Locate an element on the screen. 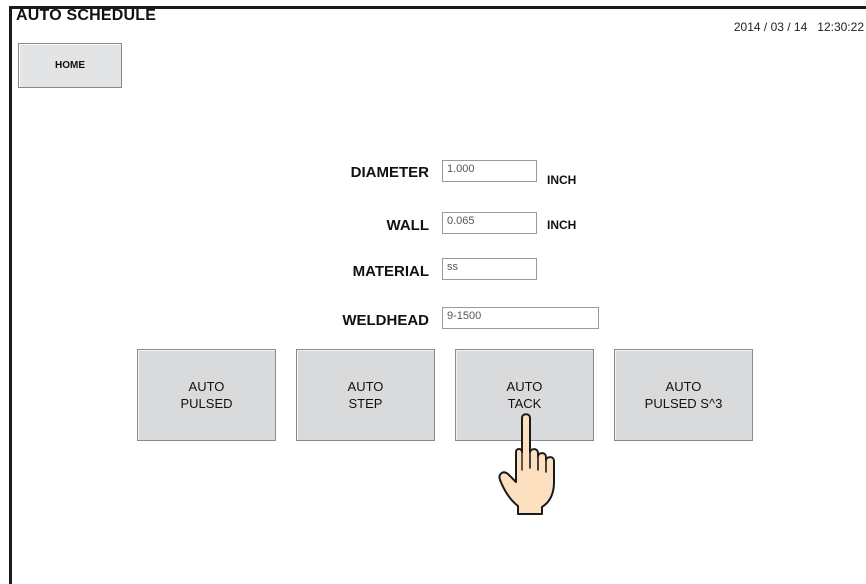 The height and width of the screenshot is (584, 866). diameter-label: DIAMETER is located at coordinates (389, 172).